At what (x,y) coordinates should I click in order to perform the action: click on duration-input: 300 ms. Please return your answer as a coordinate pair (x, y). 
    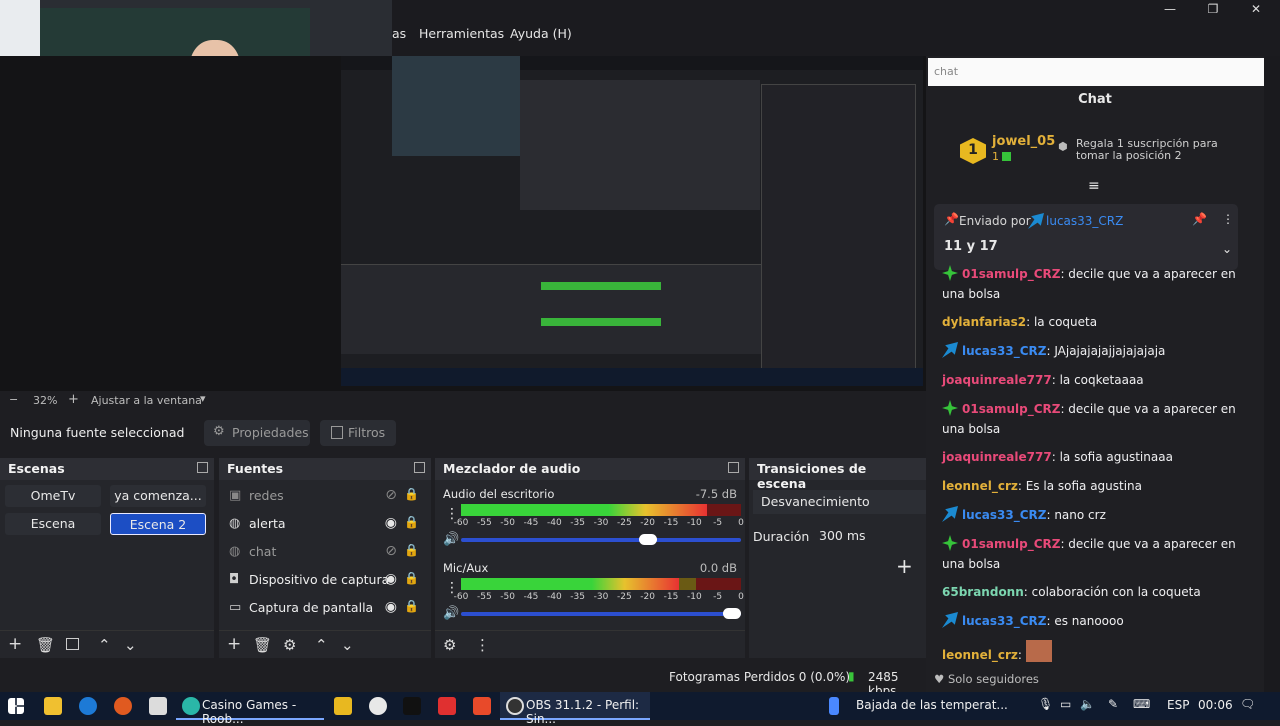
    Looking at the image, I should click on (868, 536).